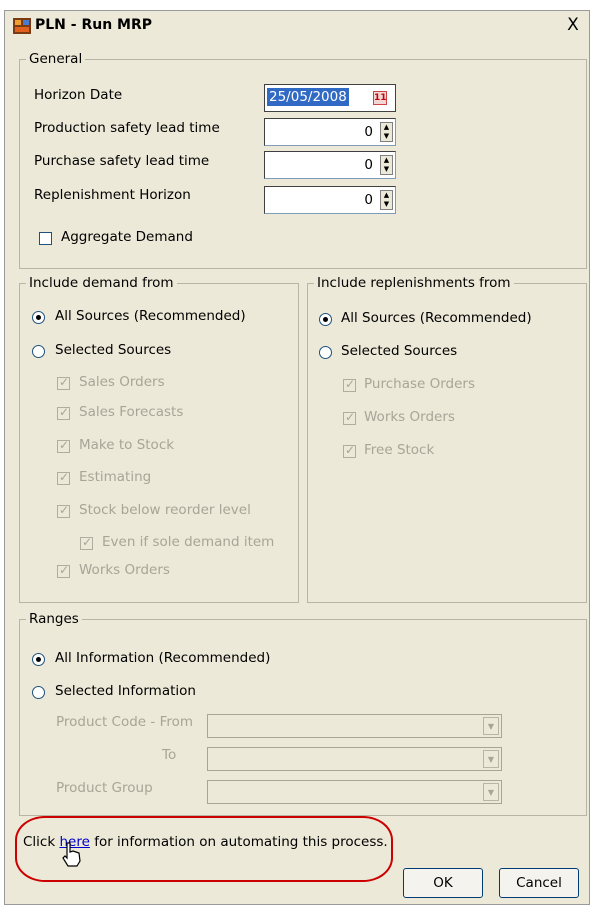  I want to click on product-code-from-select: ▼, so click(354, 726).